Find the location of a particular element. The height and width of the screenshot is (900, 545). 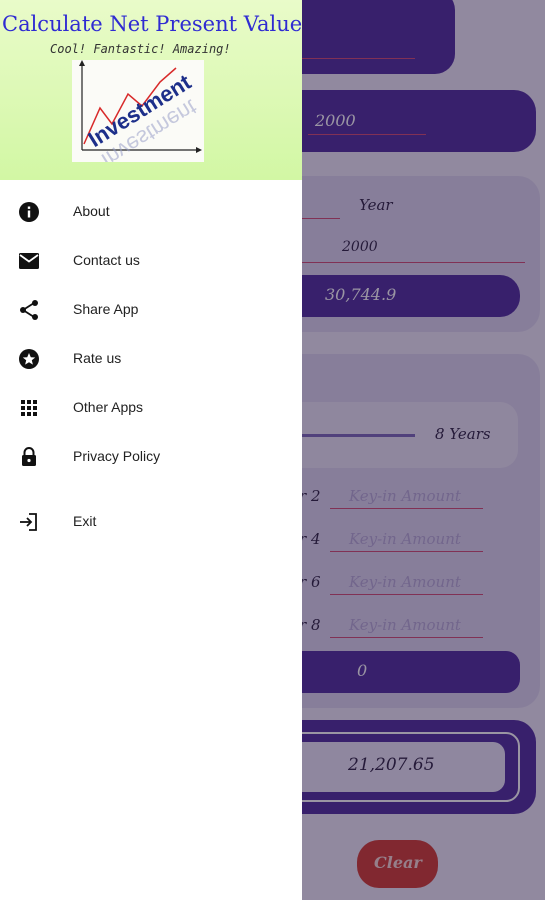

menu-label: Other Apps is located at coordinates (108, 407).